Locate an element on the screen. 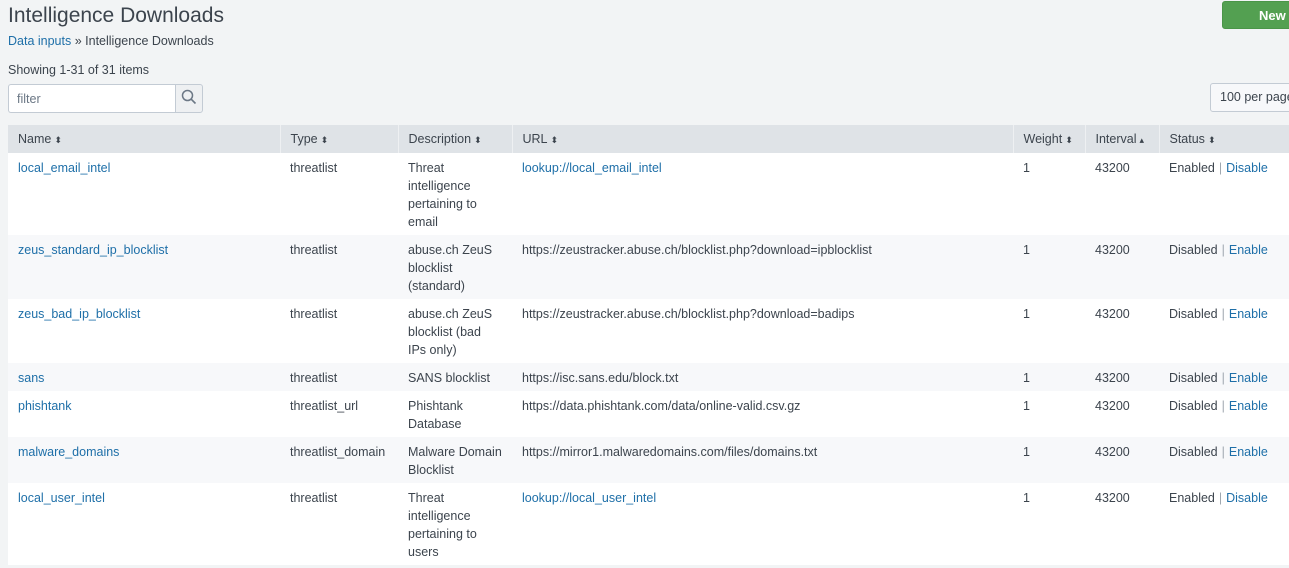  column-header-interval: Interval ▴ is located at coordinates (1122, 139).